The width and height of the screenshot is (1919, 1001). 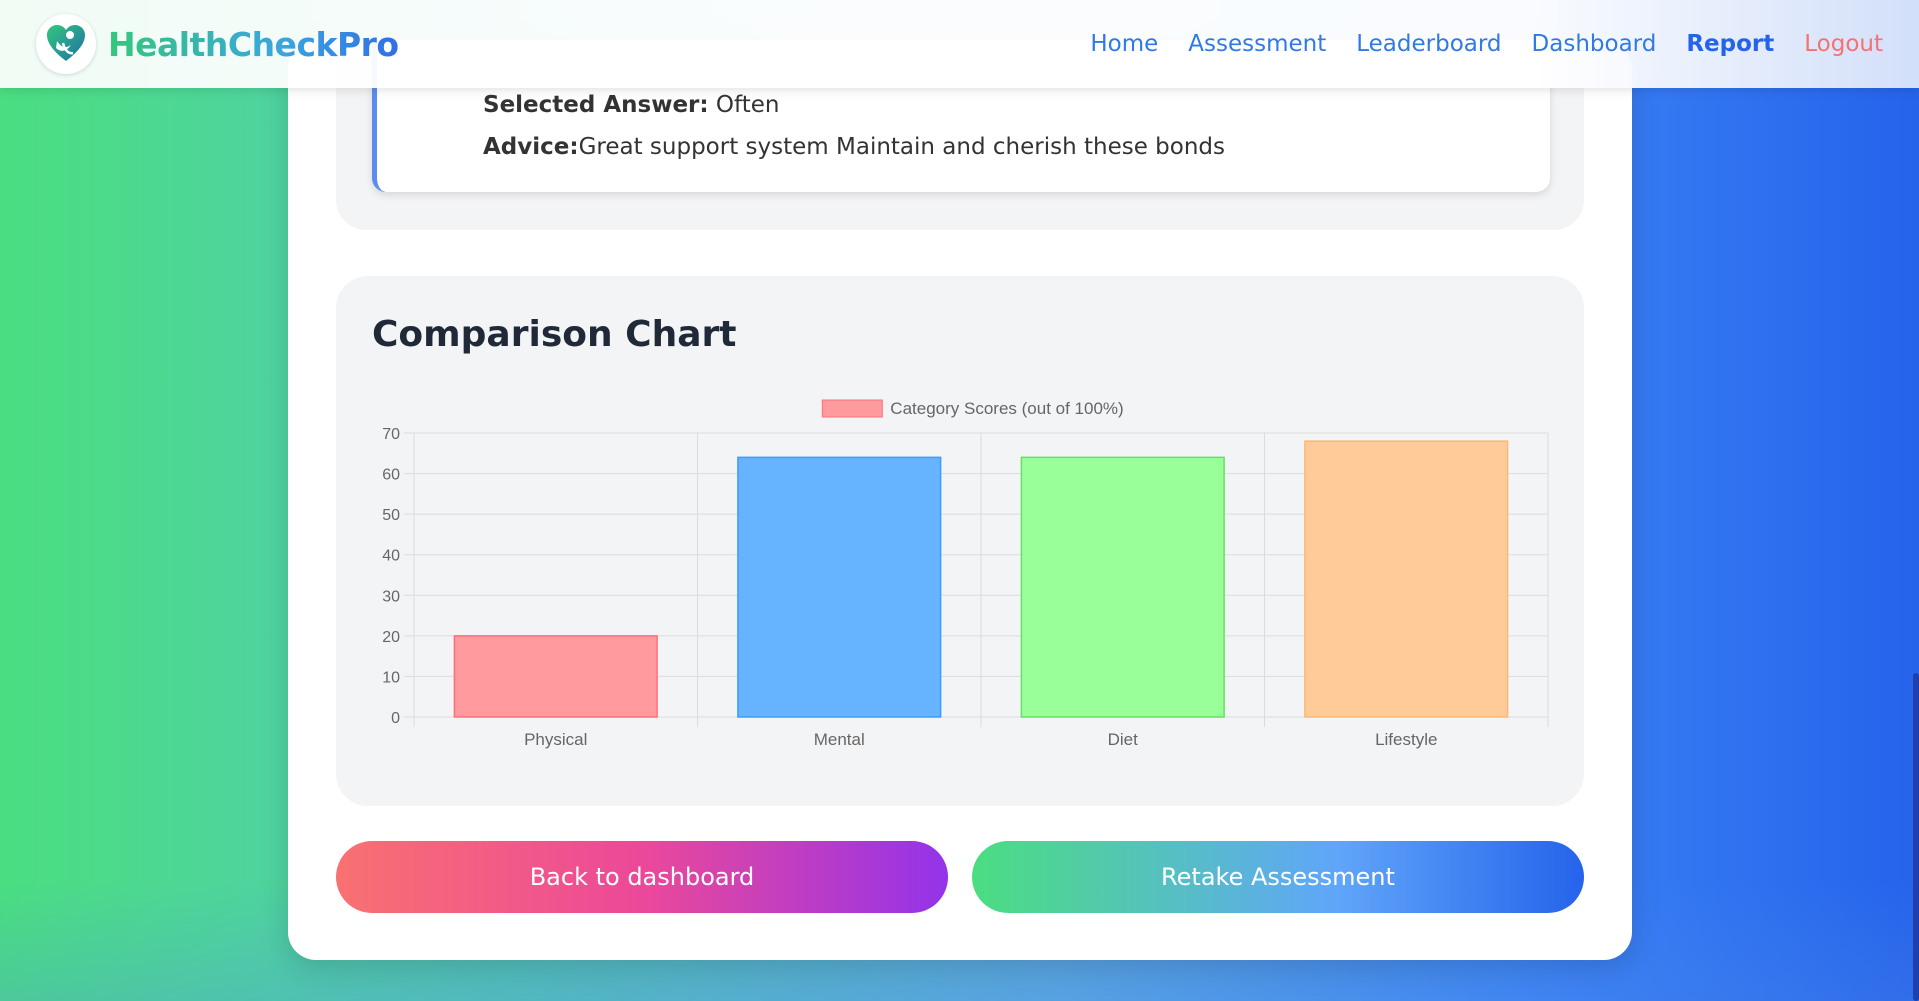 I want to click on legend-label: Category Scores (out of 100%), so click(x=1006, y=408).